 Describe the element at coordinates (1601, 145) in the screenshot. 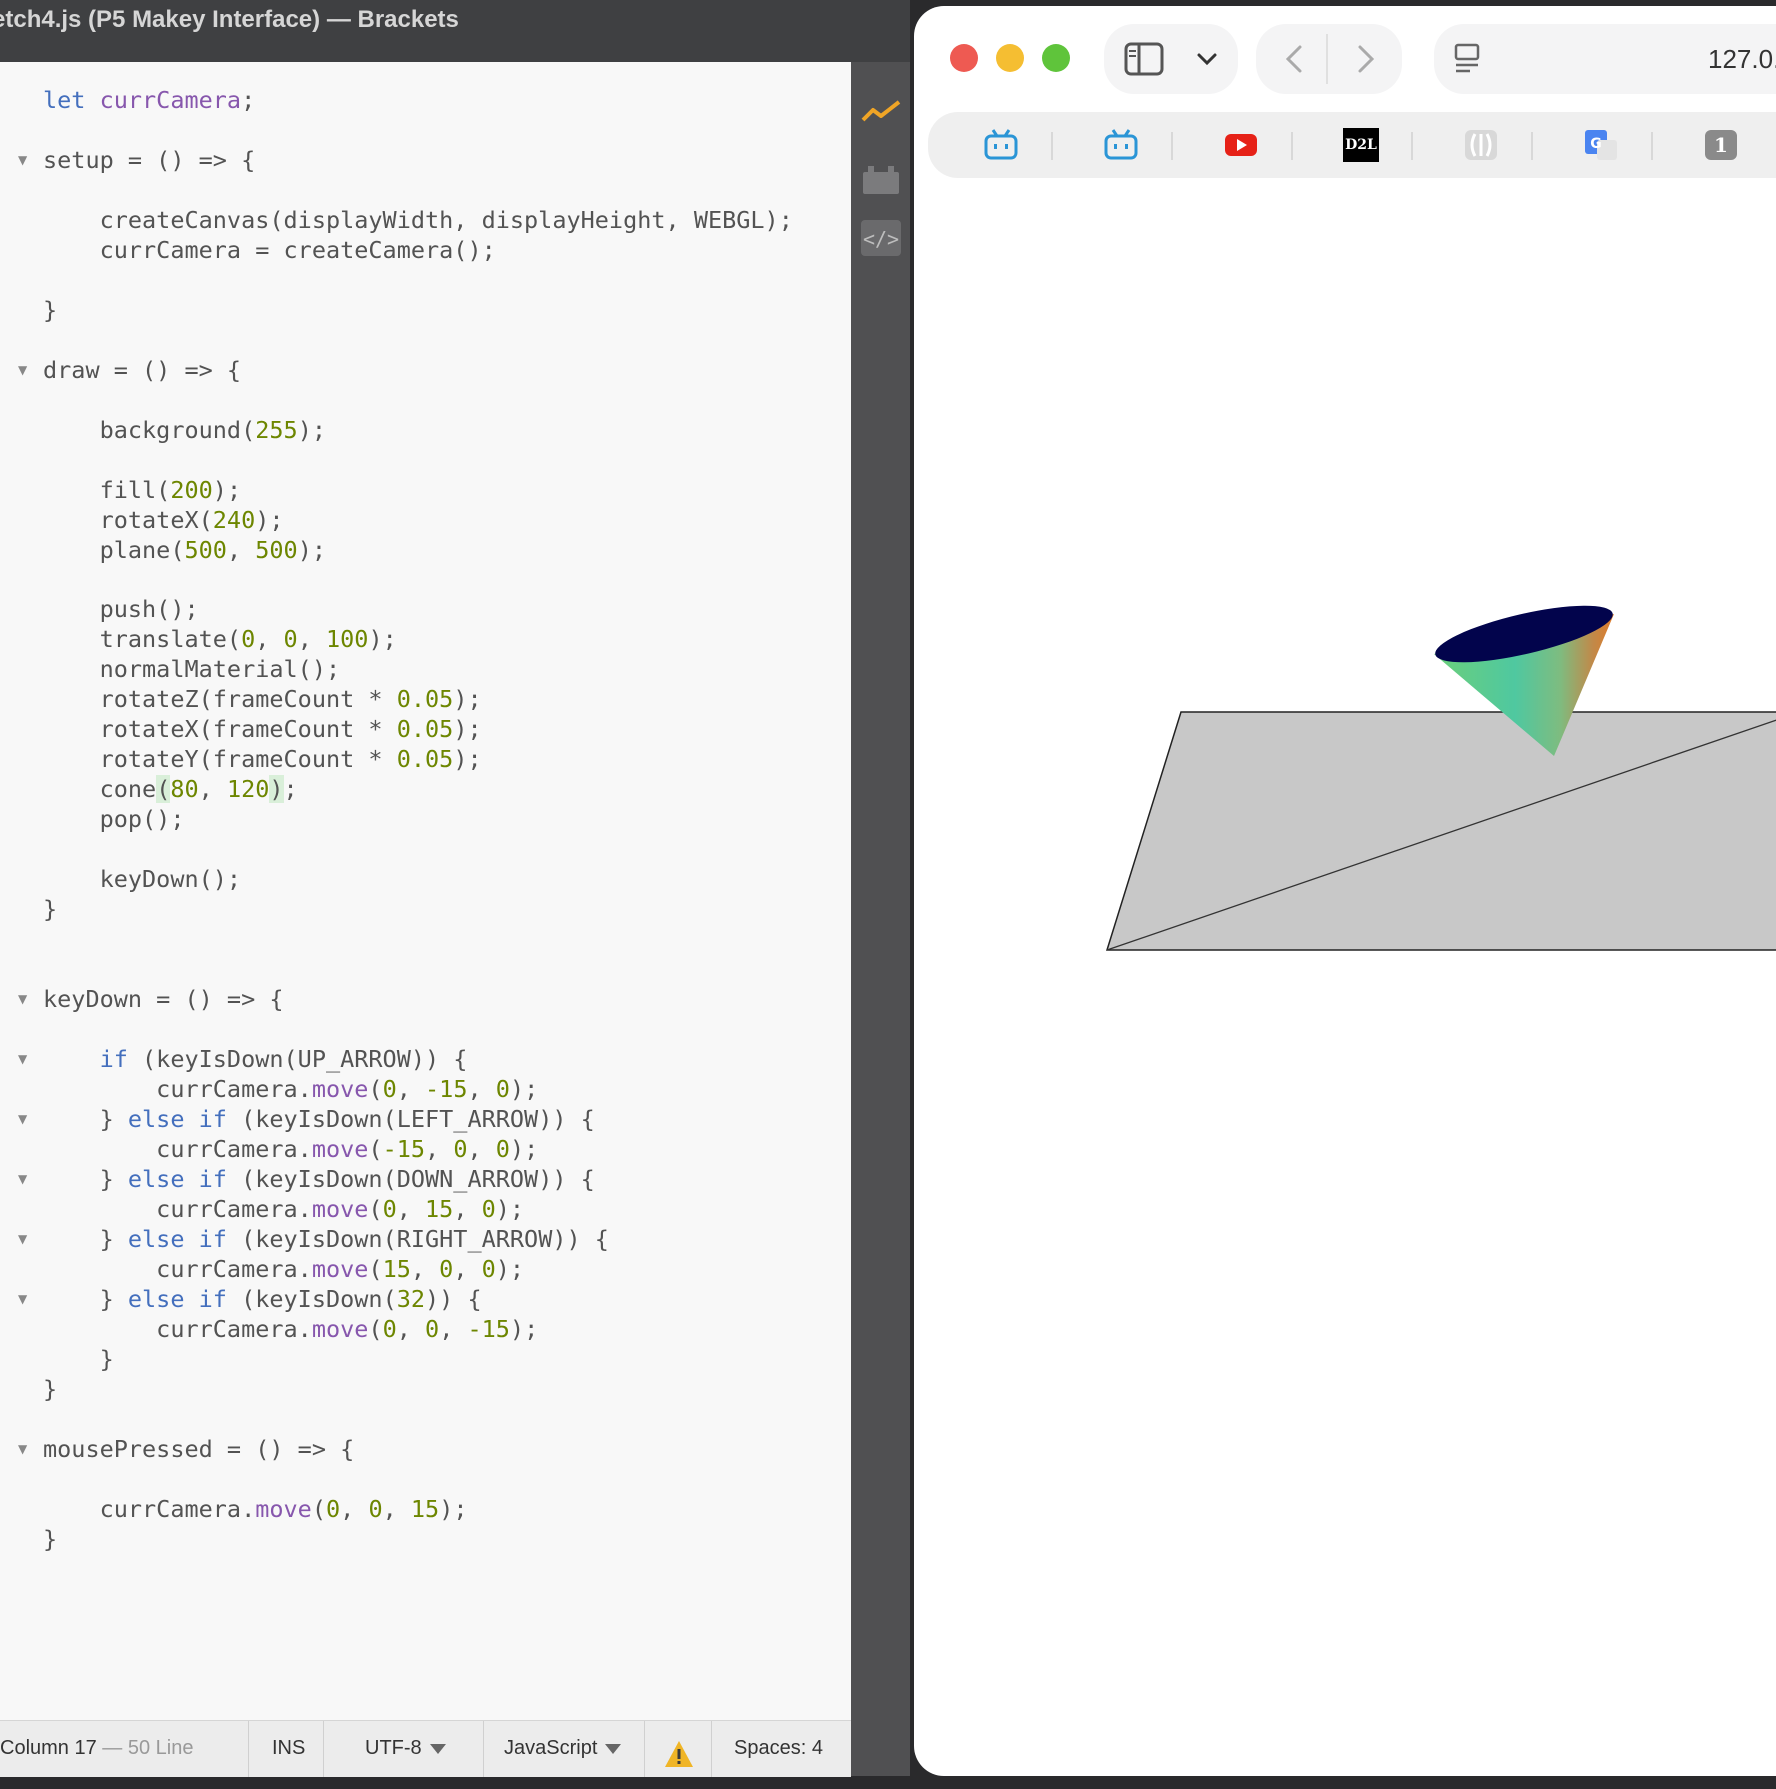

I see `google-translate-icon: G` at that location.